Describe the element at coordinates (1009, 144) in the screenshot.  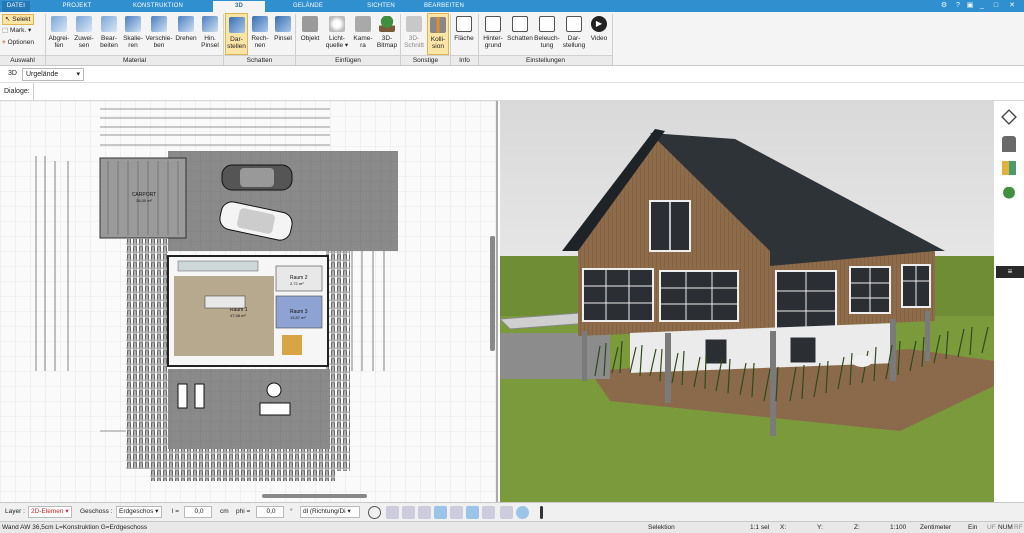
I see `furniture-icon` at that location.